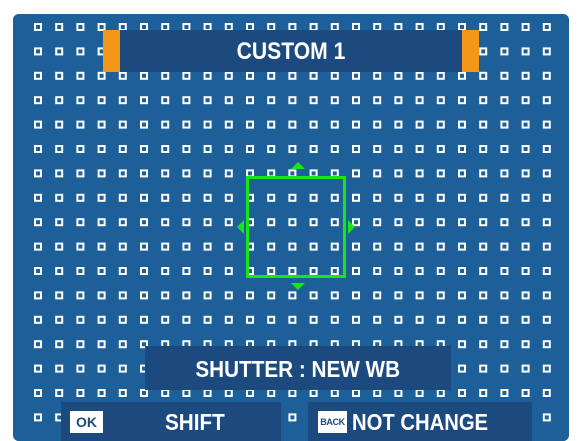 The height and width of the screenshot is (441, 580). I want to click on shift-left-arrow-icon, so click(240, 227).